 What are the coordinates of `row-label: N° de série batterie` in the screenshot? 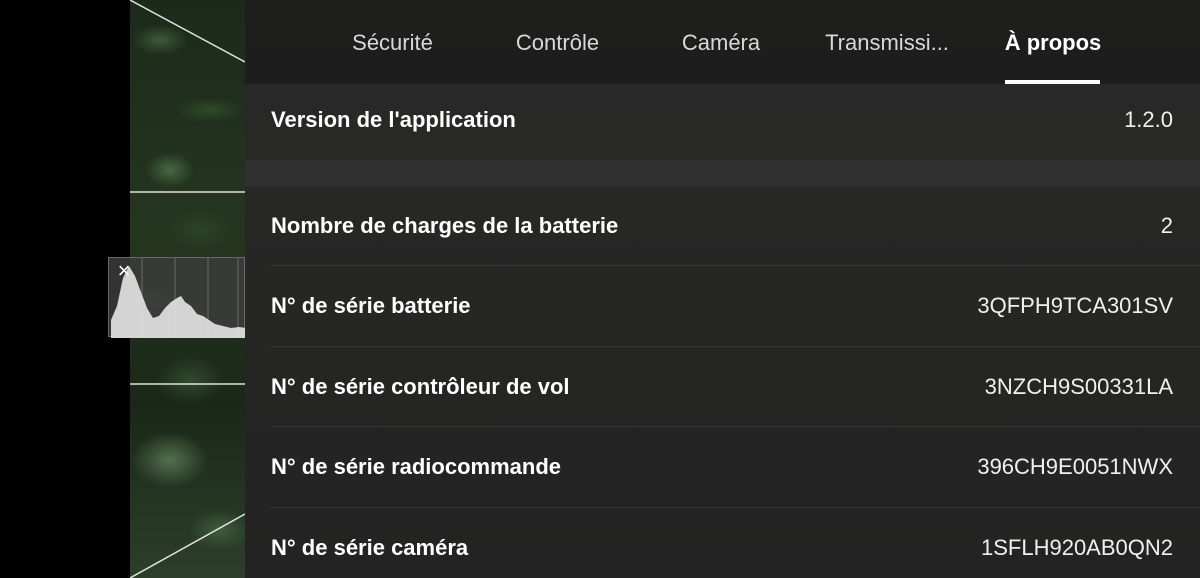 It's located at (371, 305).